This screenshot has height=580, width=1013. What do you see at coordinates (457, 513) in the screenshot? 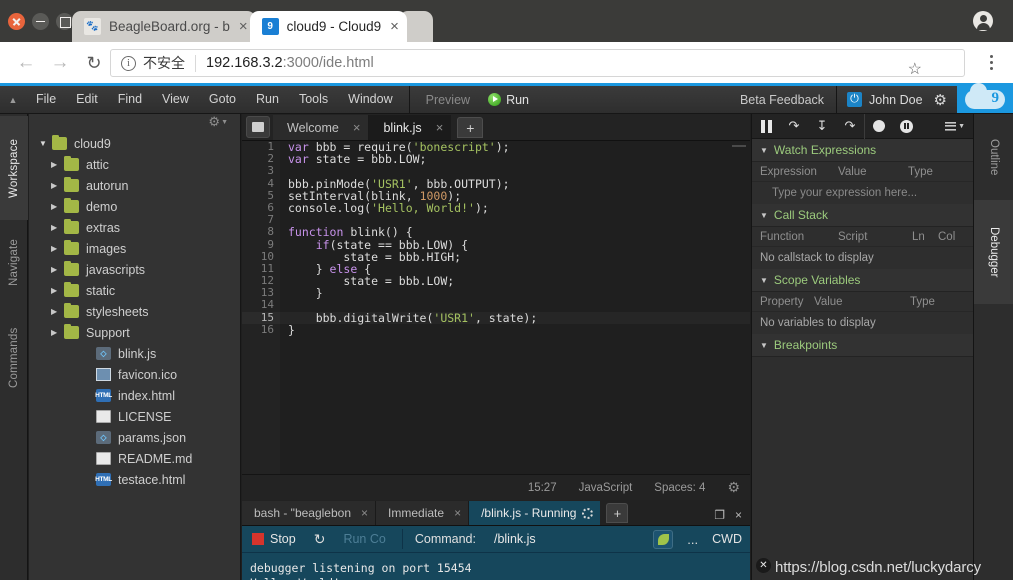
I see `console-tab-close-icon: ×` at bounding box center [457, 513].